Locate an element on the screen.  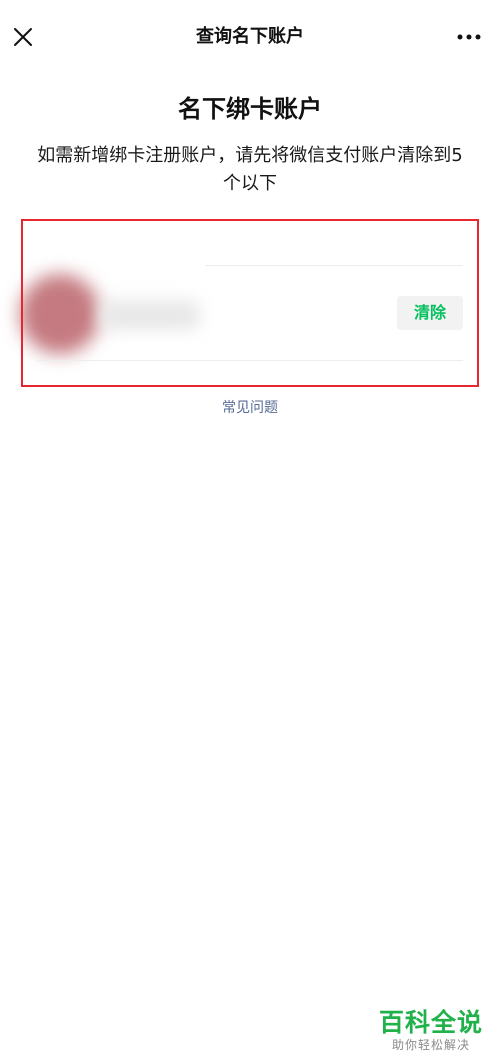
highlight-box is located at coordinates (250, 303).